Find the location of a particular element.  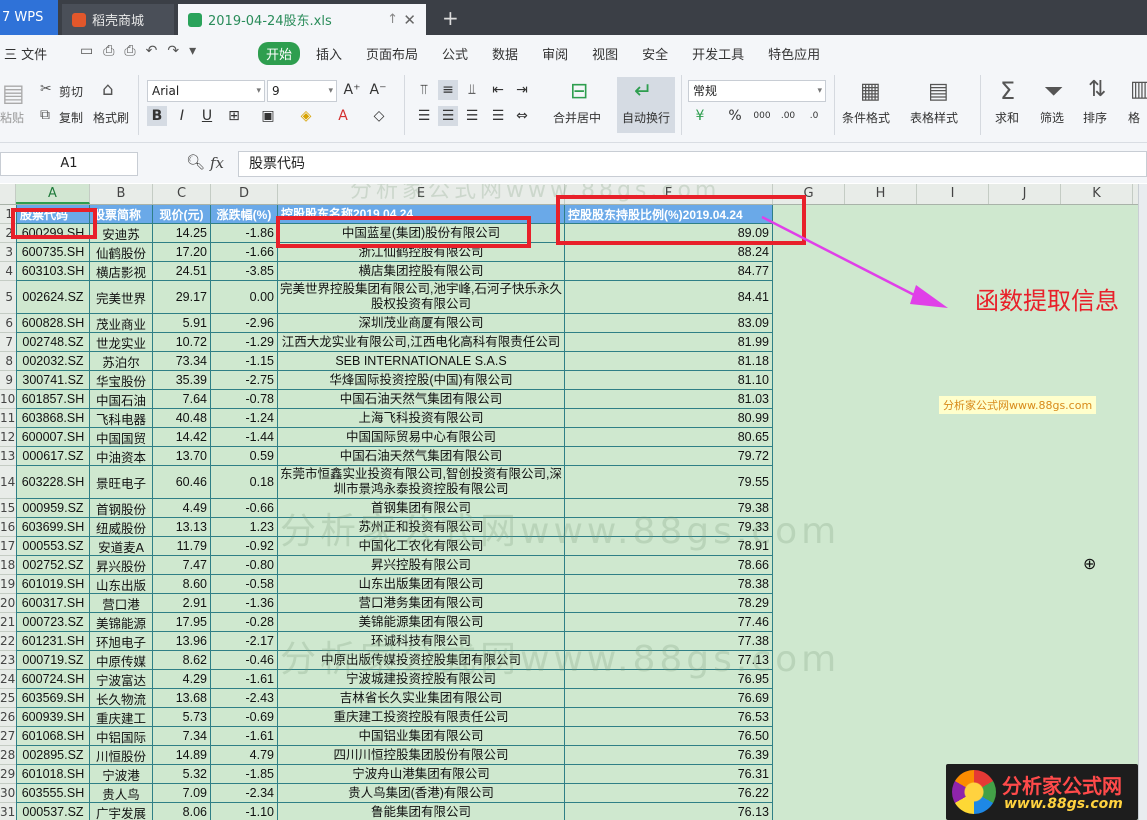

paste-button: 粘贴 is located at coordinates (12, 117).